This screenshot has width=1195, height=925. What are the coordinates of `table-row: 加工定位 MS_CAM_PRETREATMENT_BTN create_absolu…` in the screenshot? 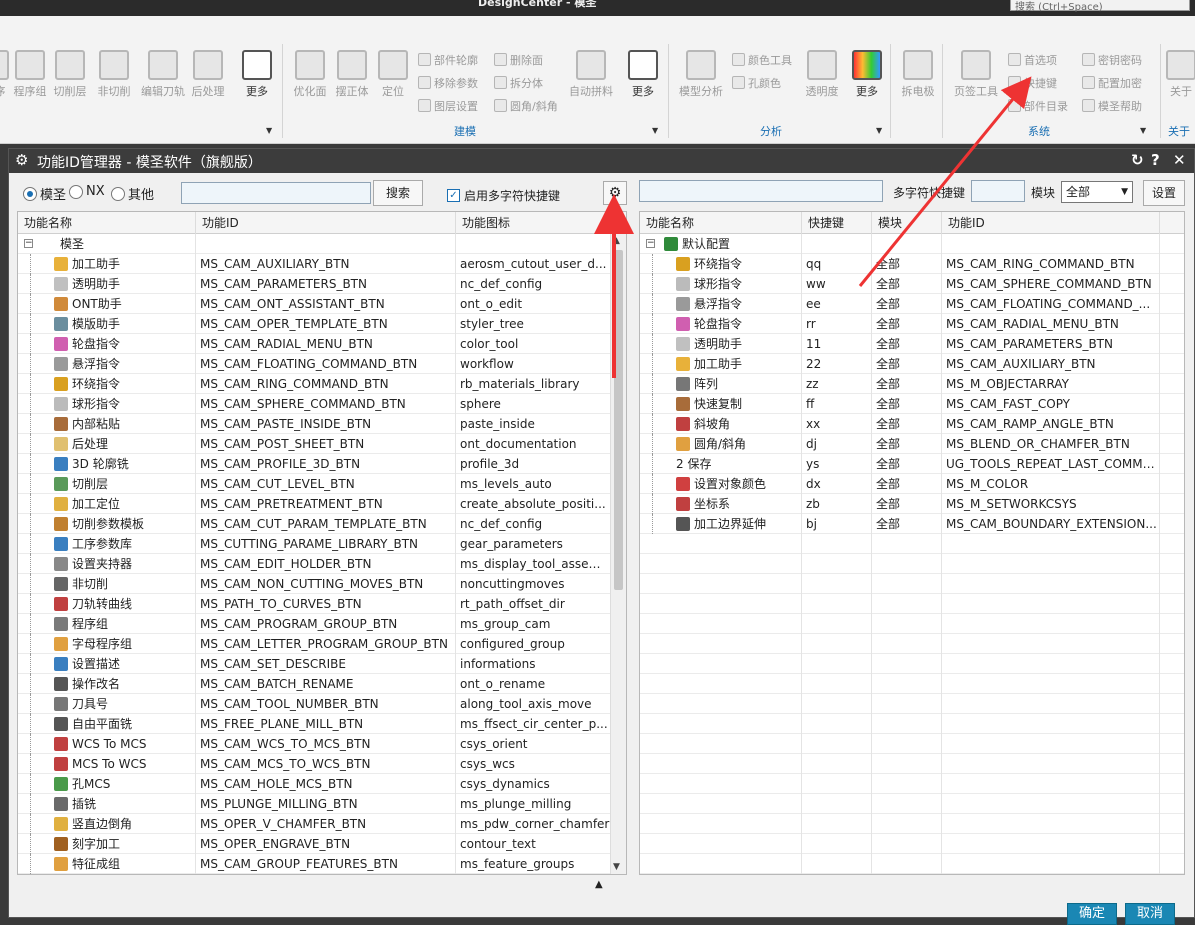 It's located at (322, 504).